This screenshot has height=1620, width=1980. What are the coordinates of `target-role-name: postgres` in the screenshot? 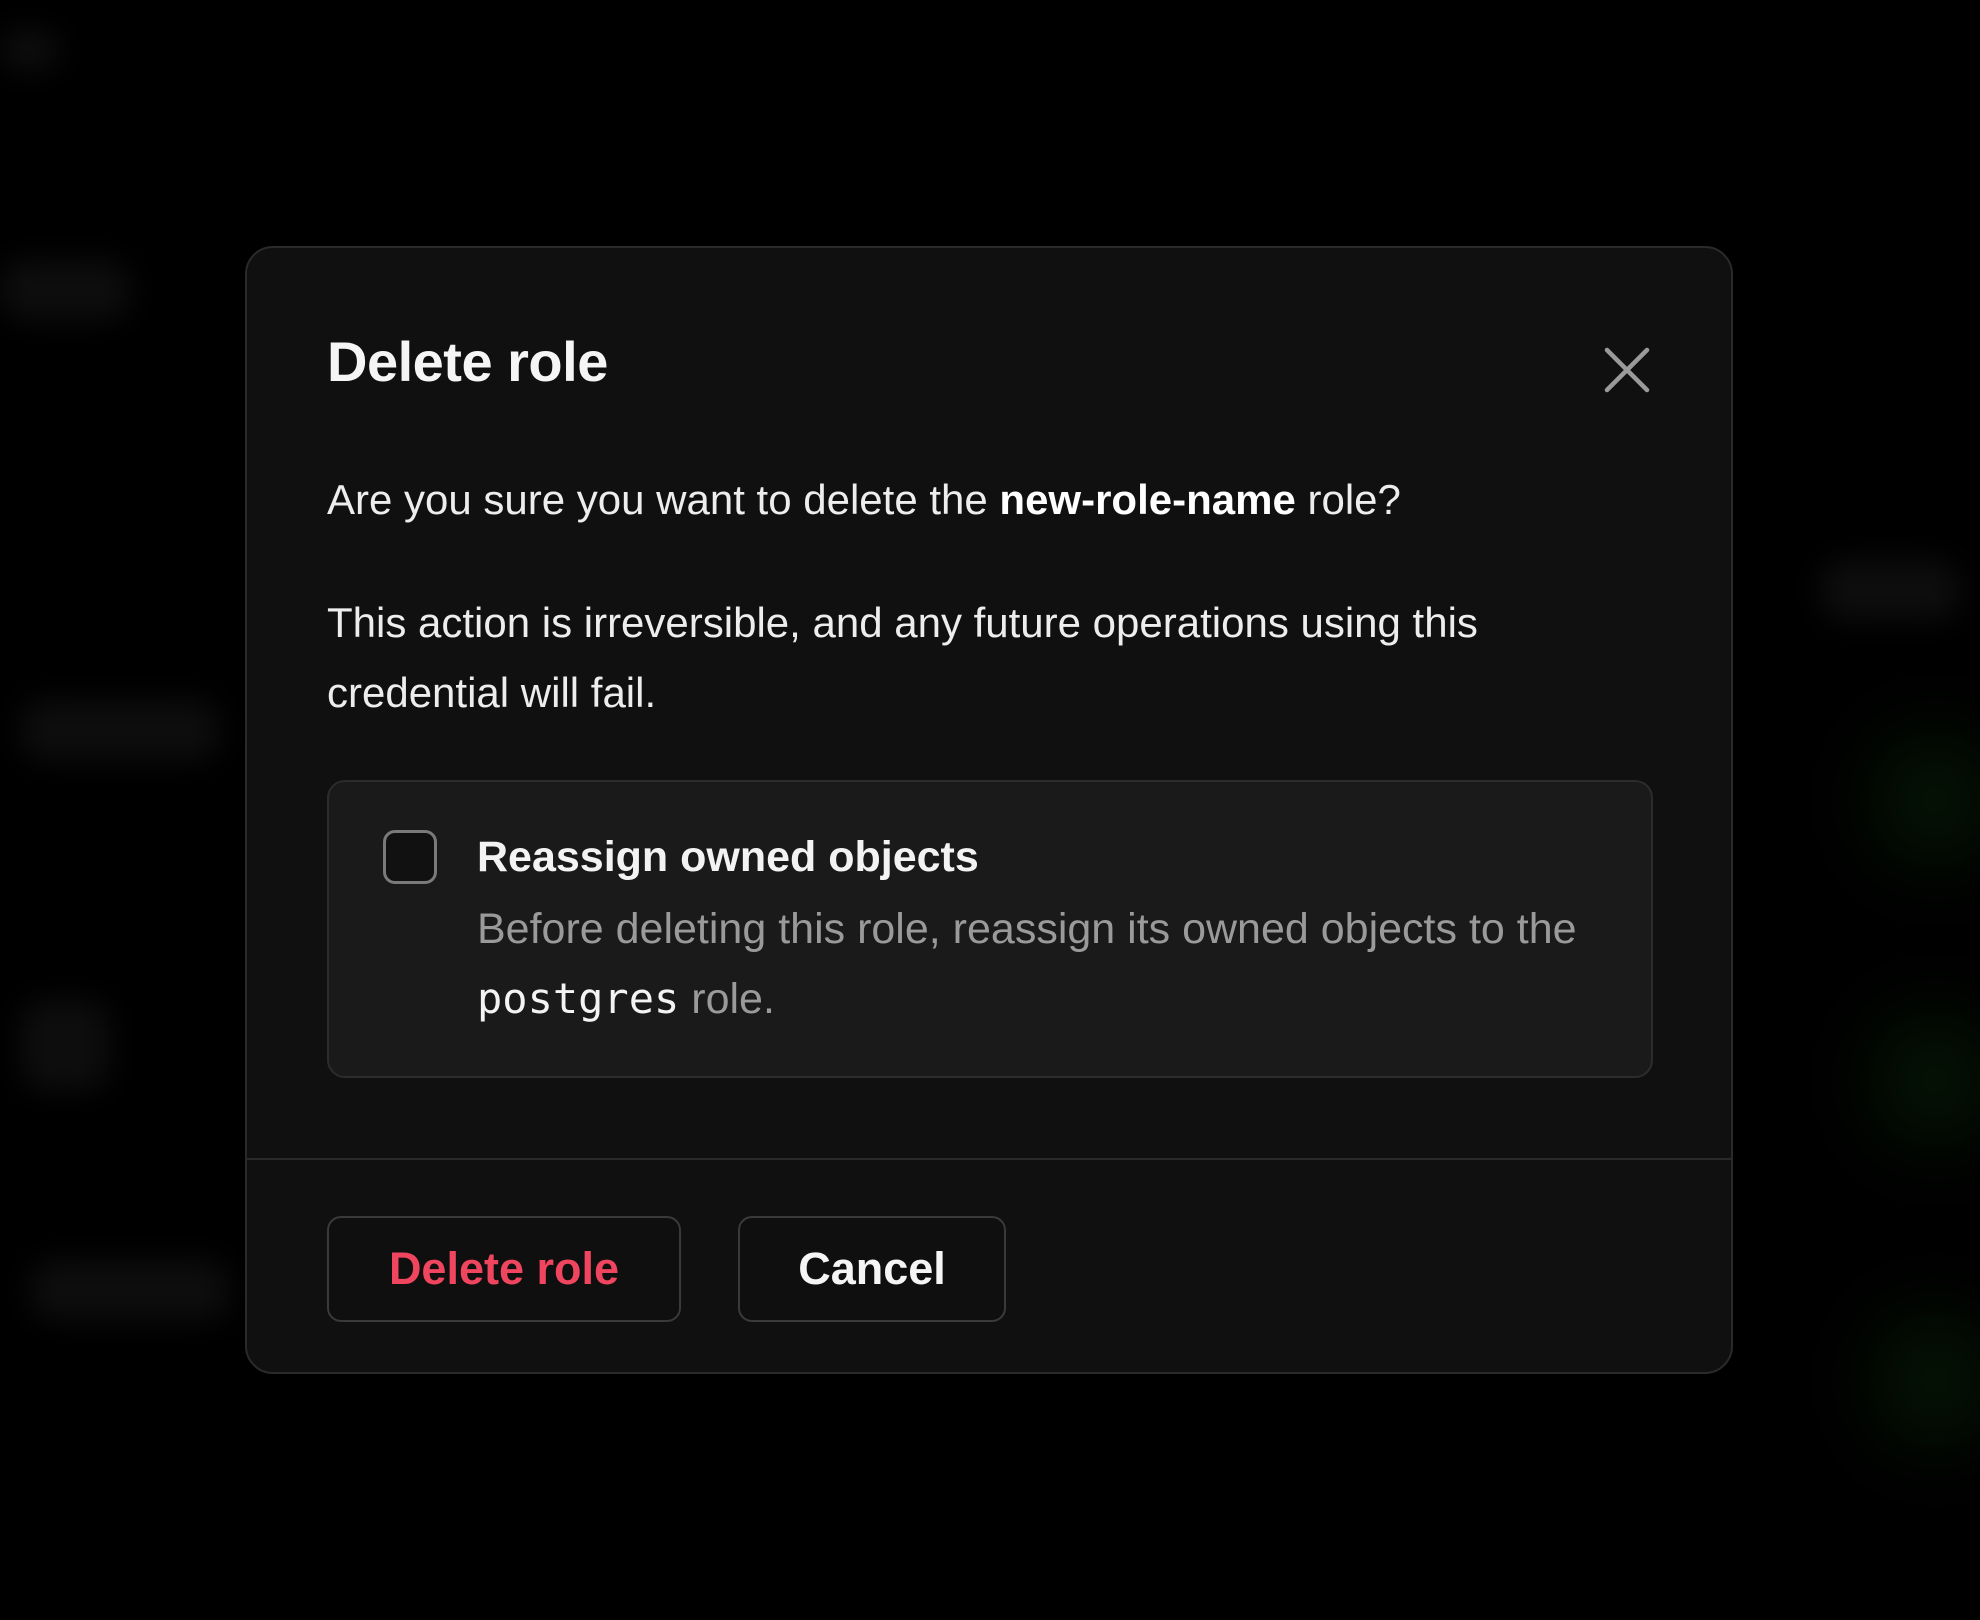 It's located at (578, 998).